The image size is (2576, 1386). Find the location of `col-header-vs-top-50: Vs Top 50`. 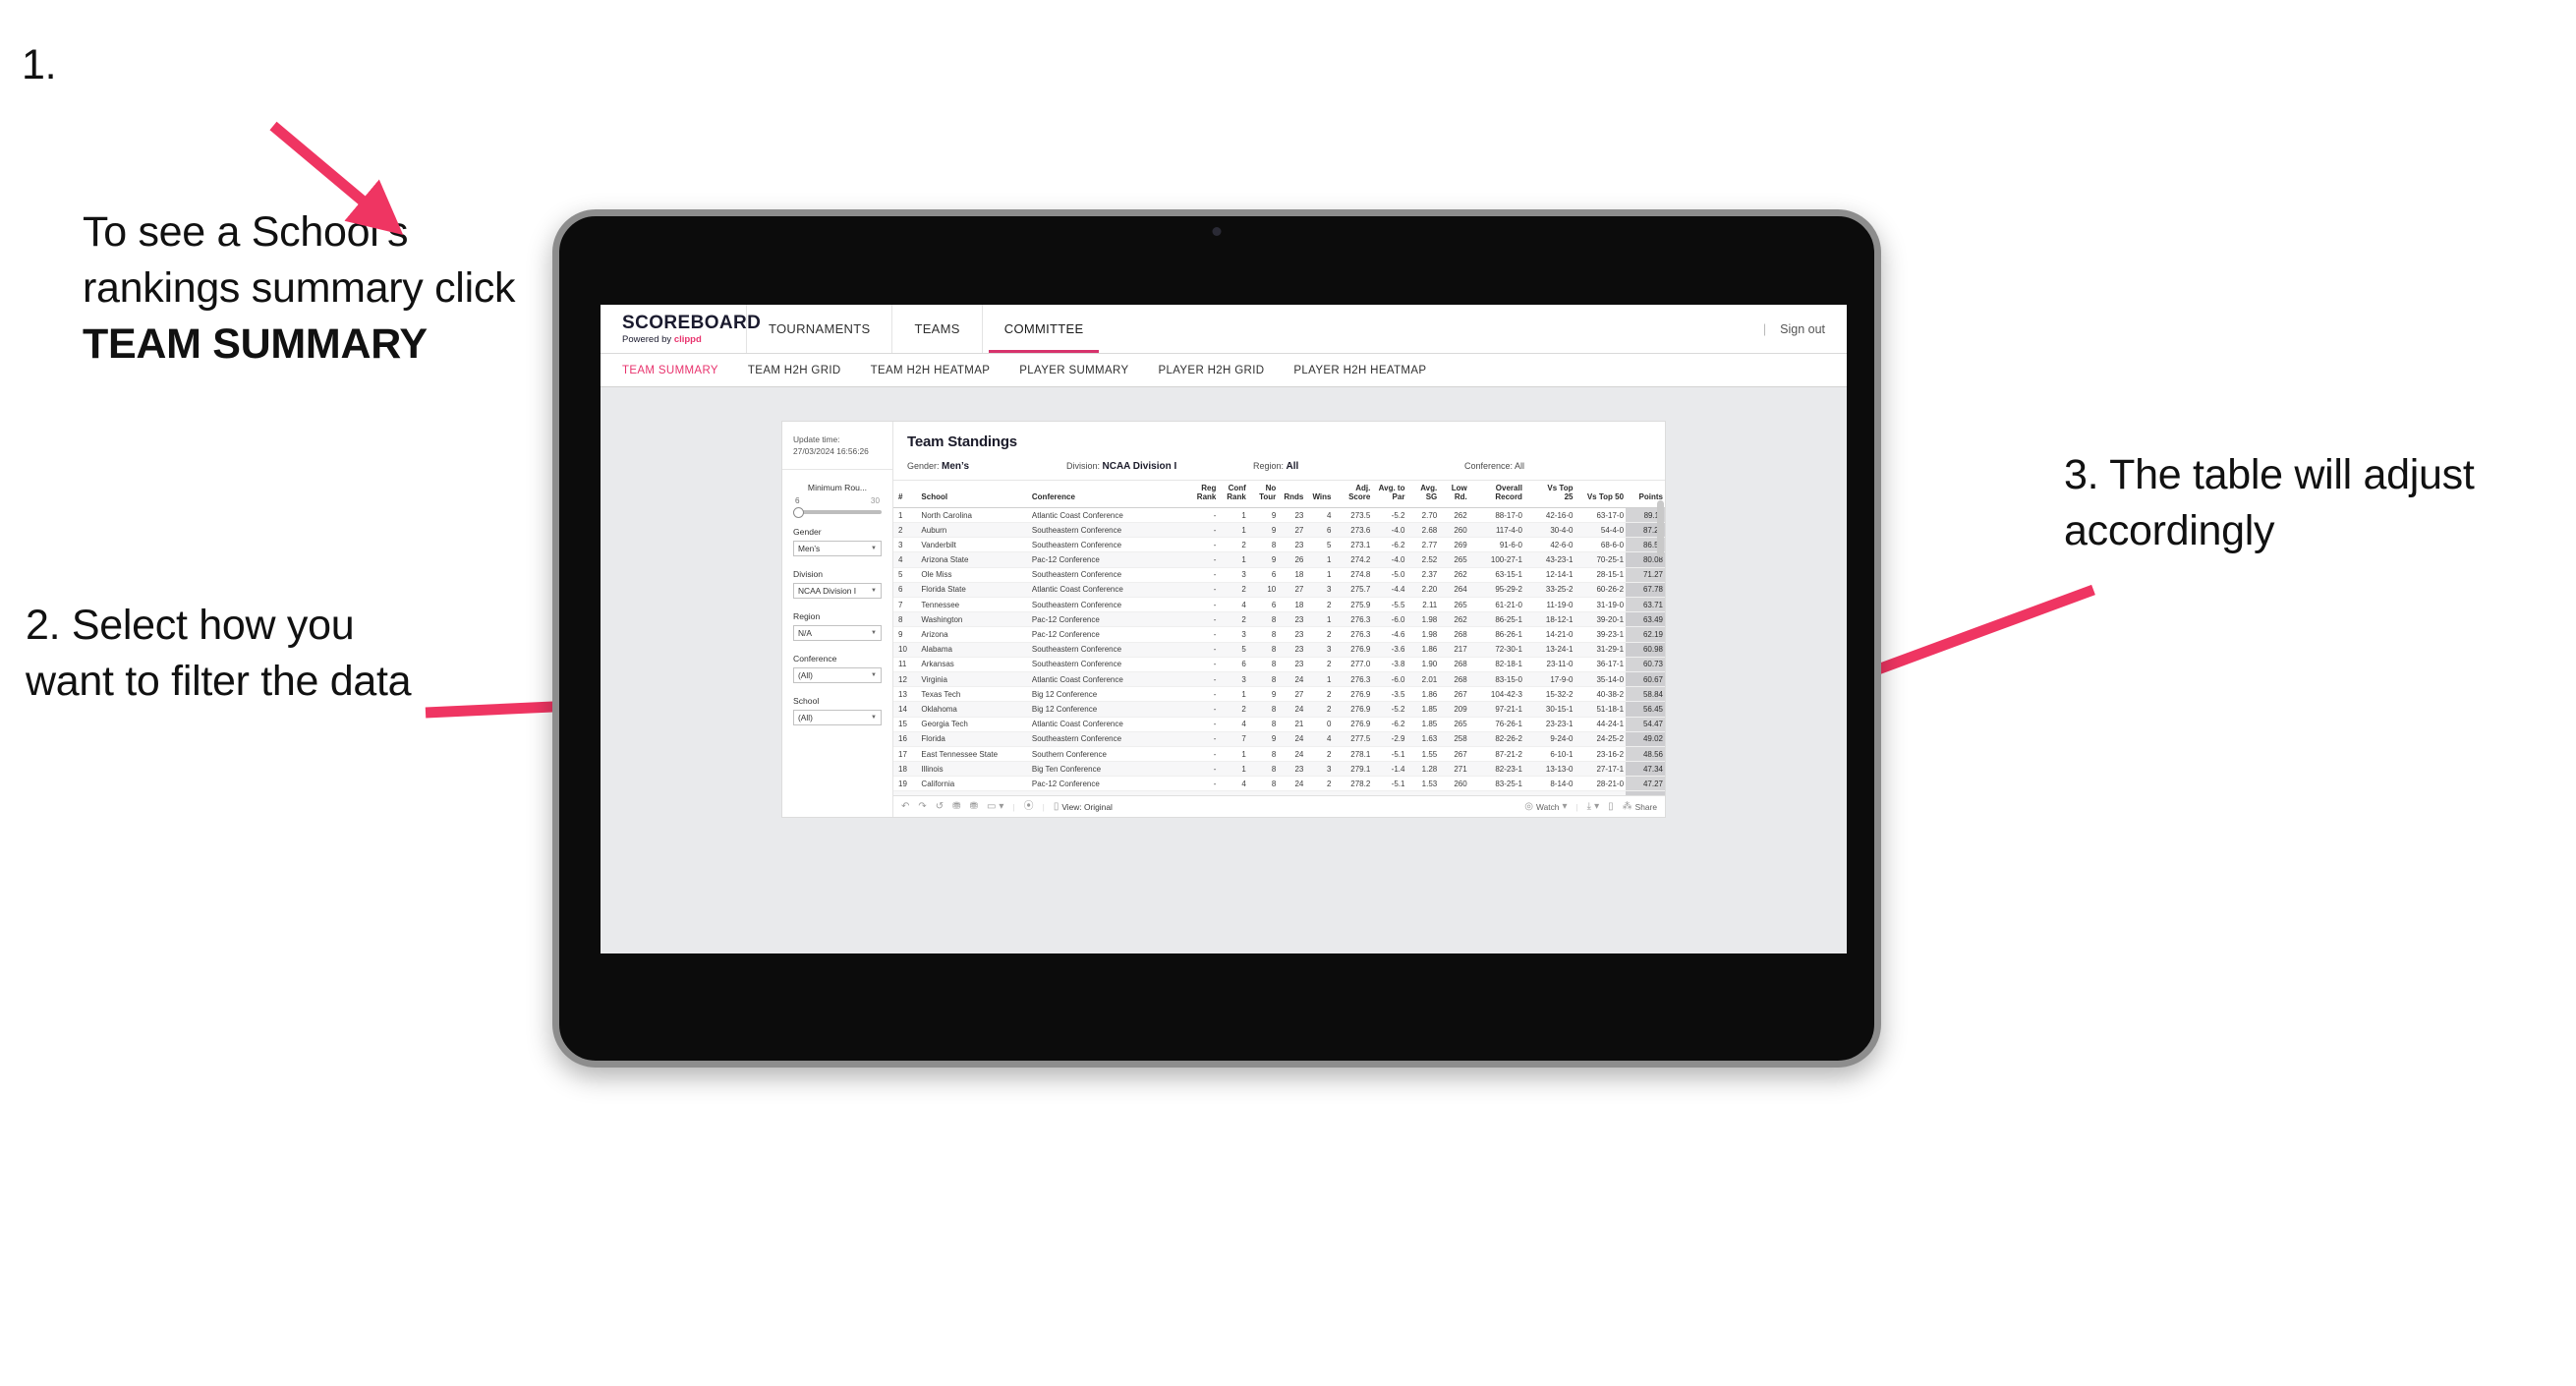

col-header-vs-top-50: Vs Top 50 is located at coordinates (1600, 494).